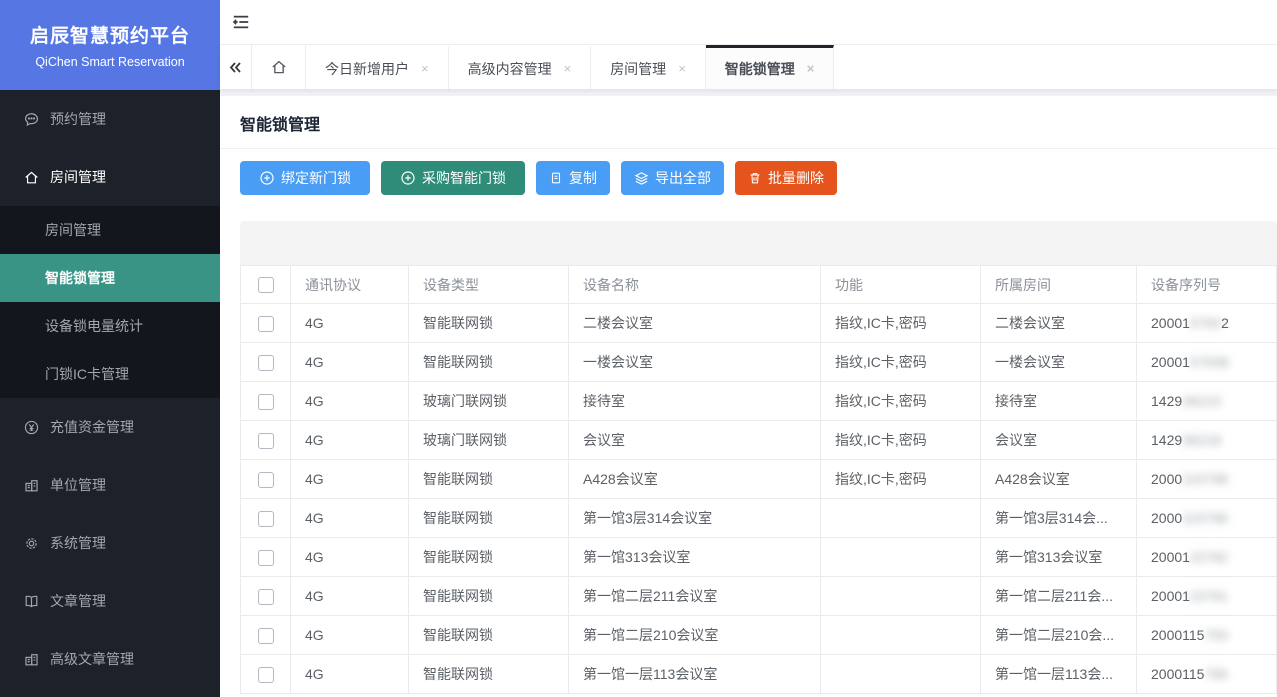  What do you see at coordinates (641, 178) in the screenshot?
I see `layers-icon` at bounding box center [641, 178].